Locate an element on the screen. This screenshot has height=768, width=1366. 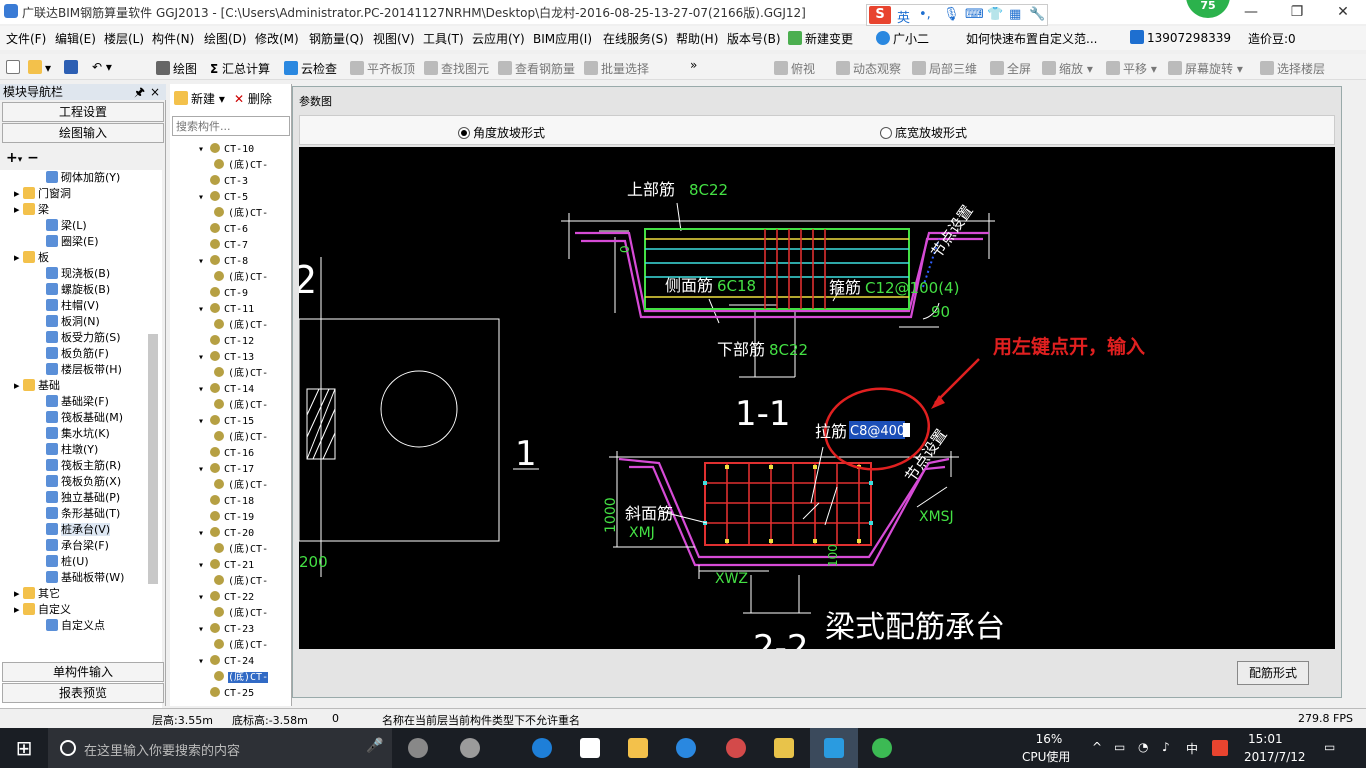
component-row: ▾ CT-5 is located at coordinates (223, 198).